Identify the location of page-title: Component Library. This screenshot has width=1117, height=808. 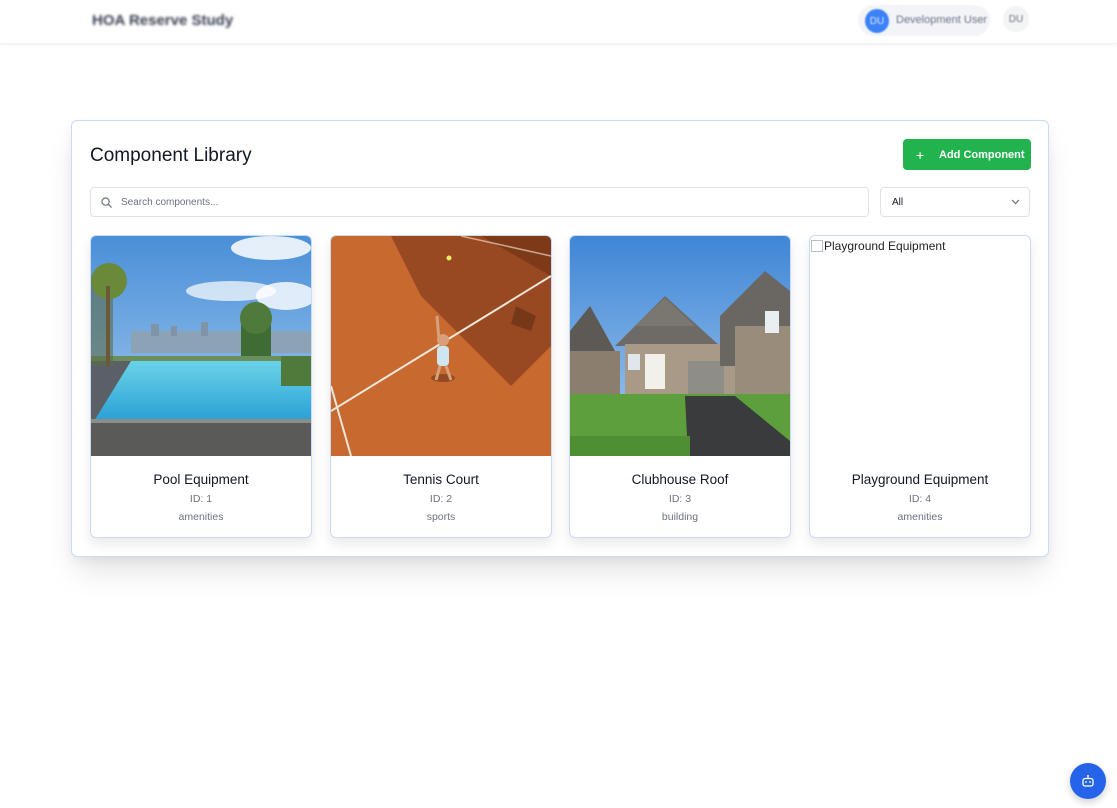
(171, 155).